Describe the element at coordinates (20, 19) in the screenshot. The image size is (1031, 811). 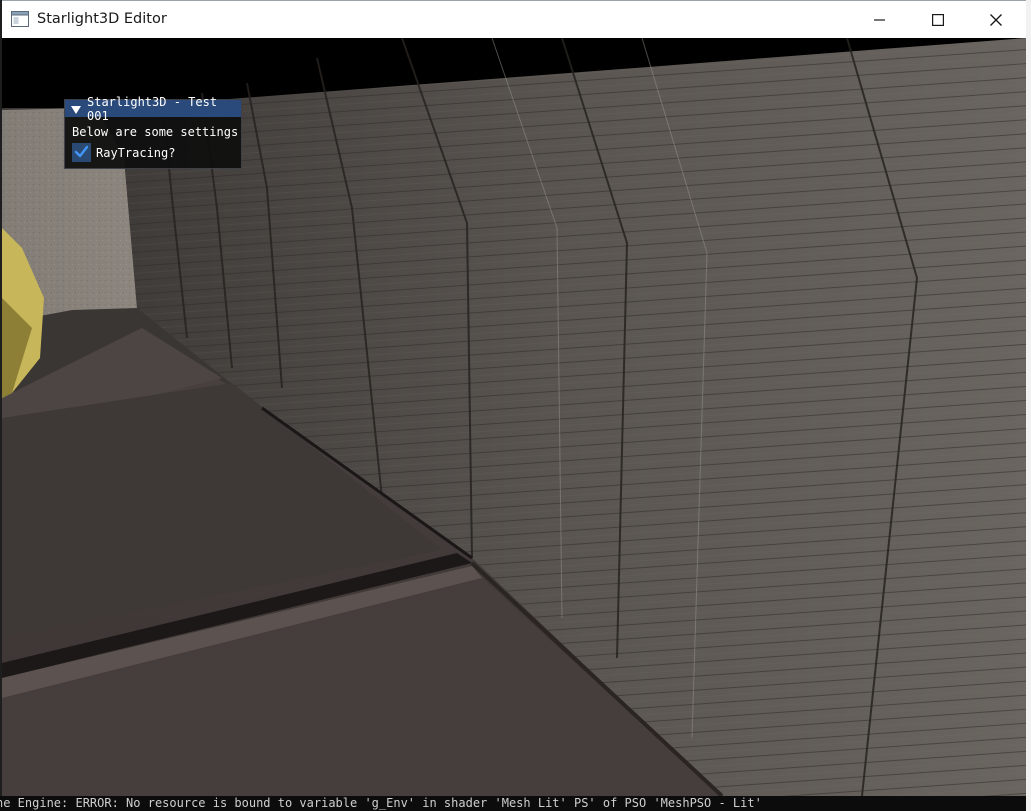
I see `app-window-icon` at that location.